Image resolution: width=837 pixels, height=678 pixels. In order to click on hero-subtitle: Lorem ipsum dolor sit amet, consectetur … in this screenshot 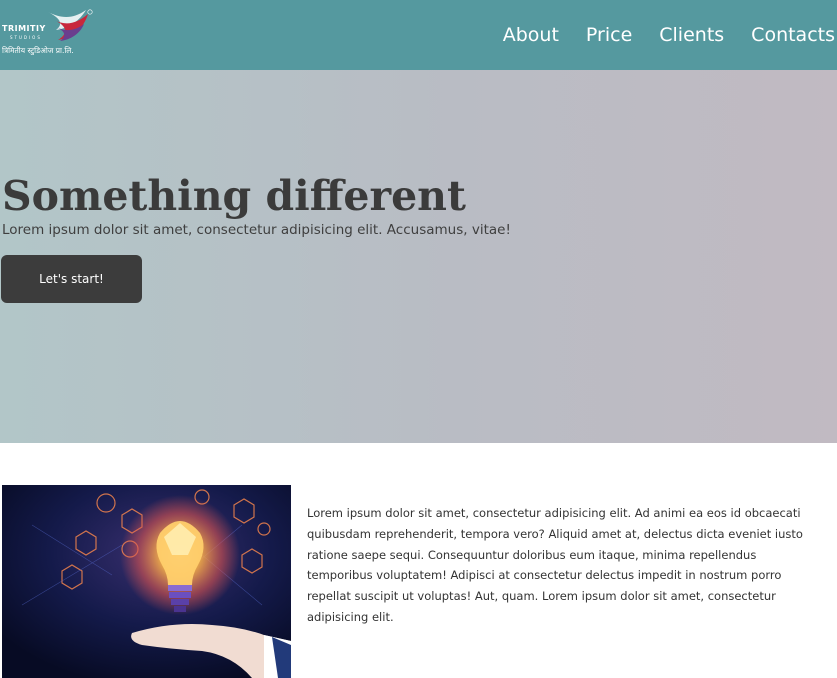, I will do `click(256, 230)`.